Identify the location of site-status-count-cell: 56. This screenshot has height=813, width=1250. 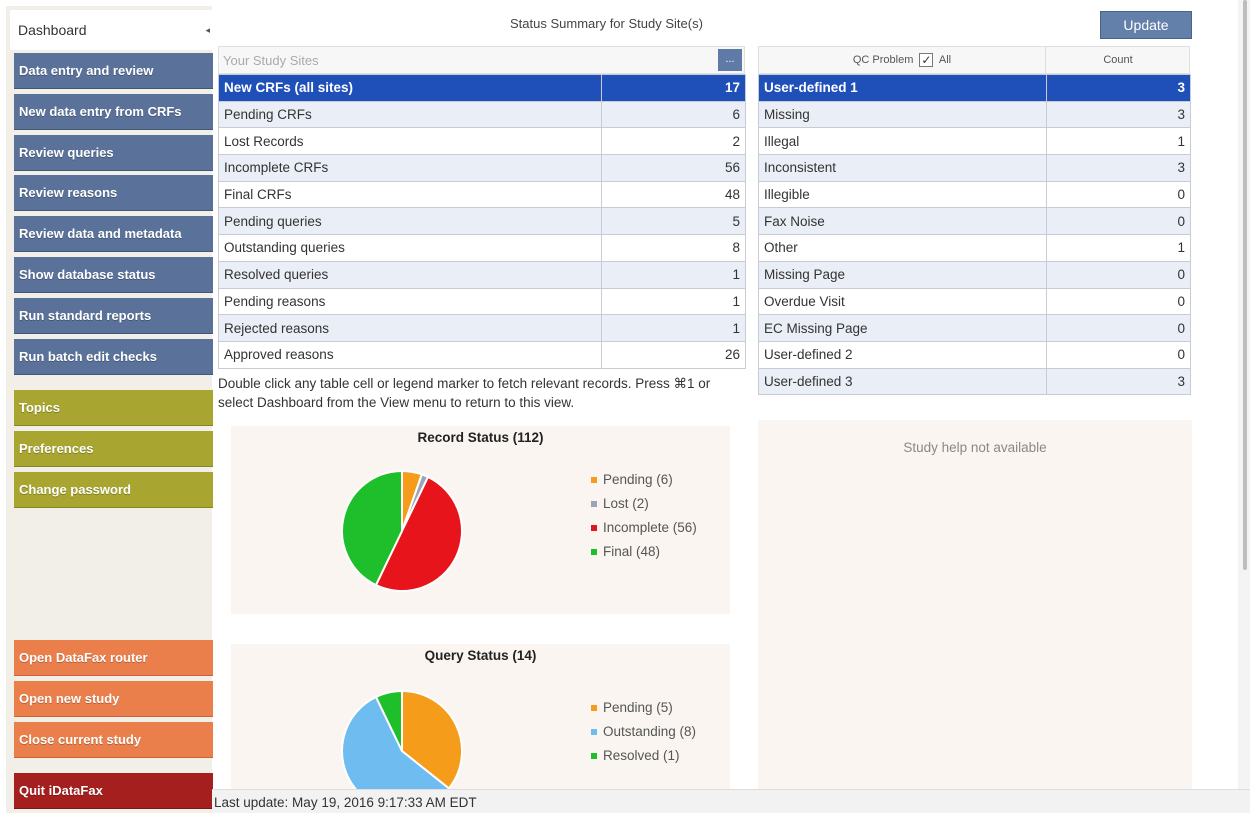
(673, 168).